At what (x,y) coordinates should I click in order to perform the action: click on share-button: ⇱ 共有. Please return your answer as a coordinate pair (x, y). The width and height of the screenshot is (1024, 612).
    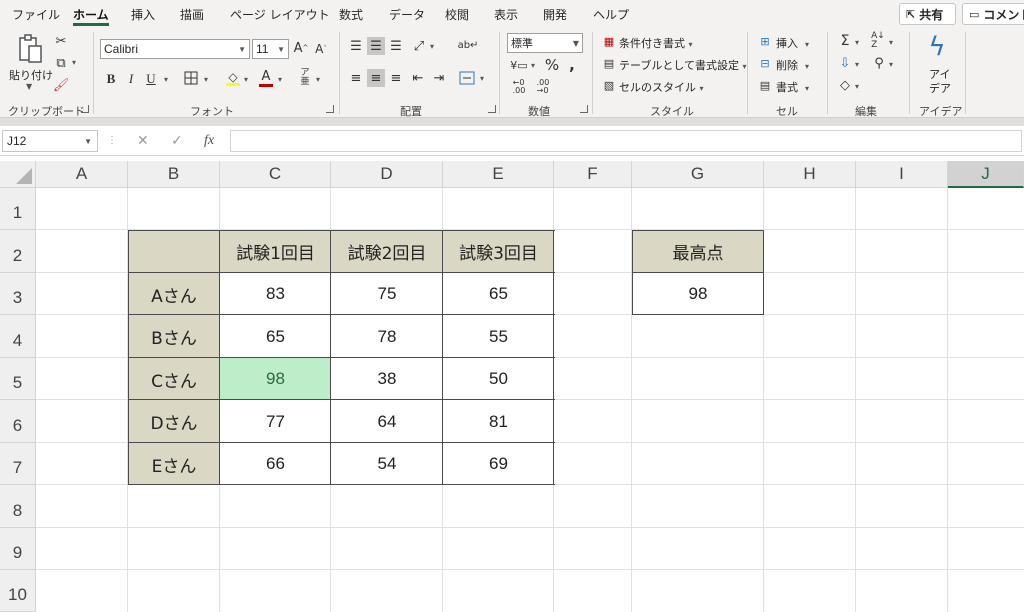
    Looking at the image, I should click on (927, 14).